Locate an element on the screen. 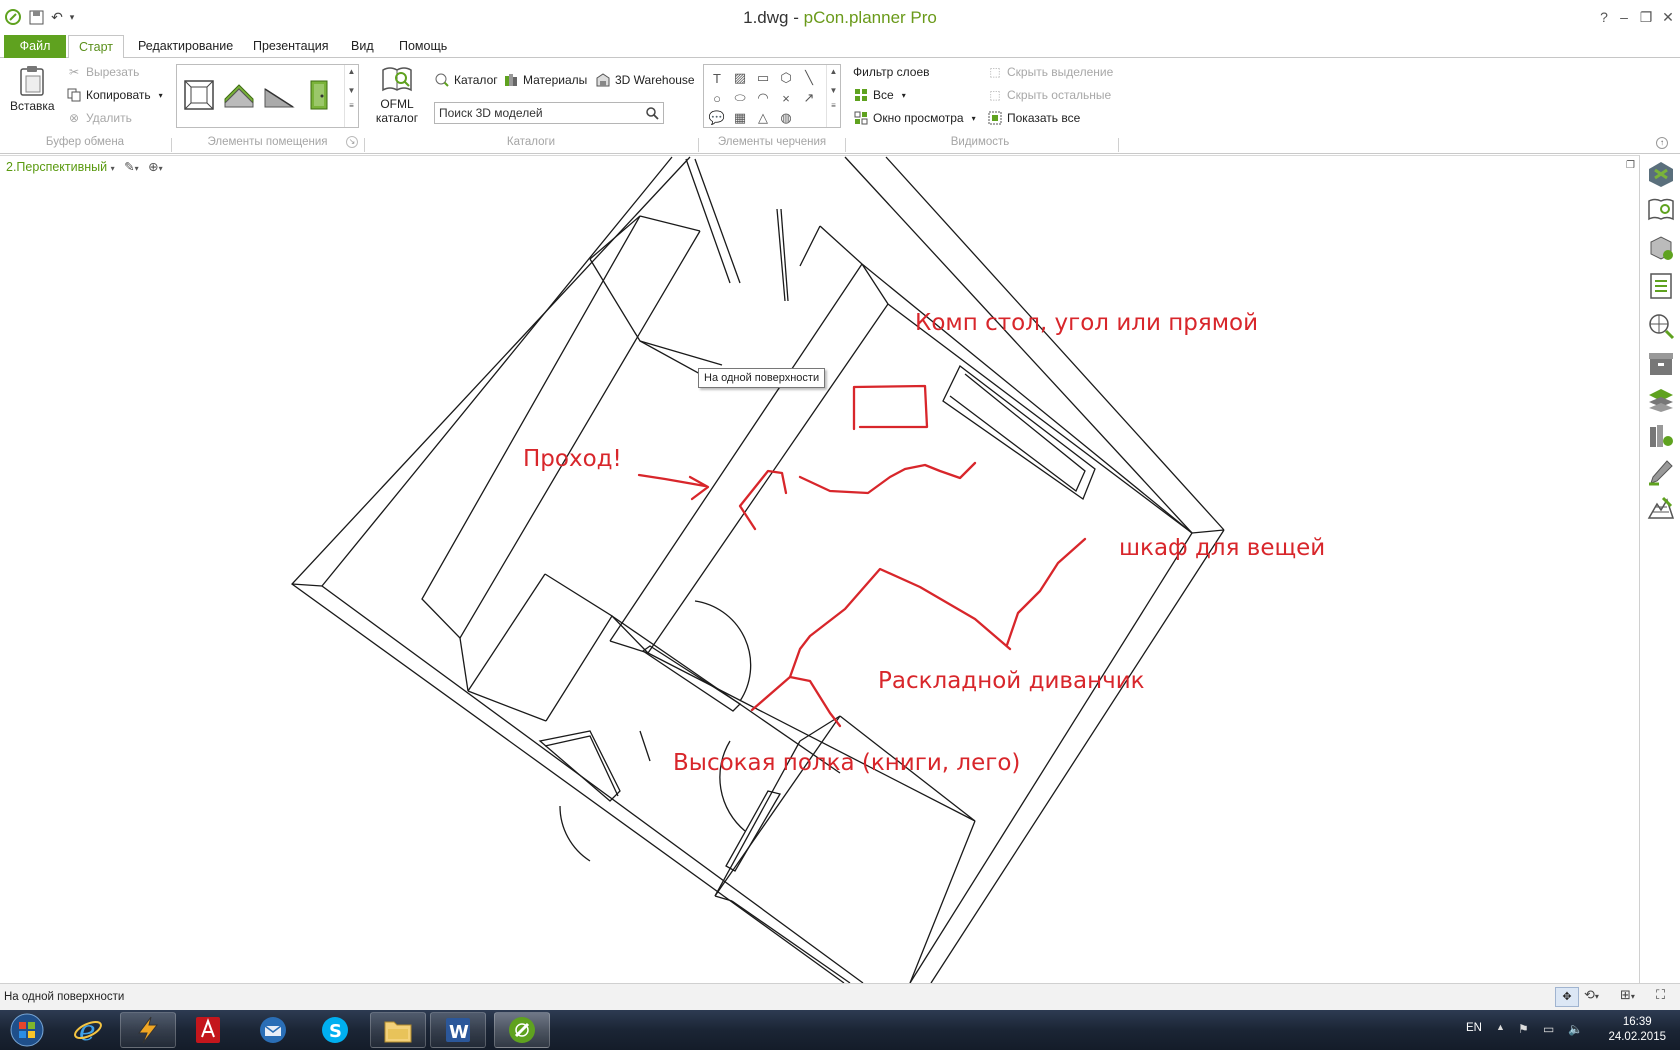 The width and height of the screenshot is (1680, 1050). materials-button: Материалы is located at coordinates (545, 80).